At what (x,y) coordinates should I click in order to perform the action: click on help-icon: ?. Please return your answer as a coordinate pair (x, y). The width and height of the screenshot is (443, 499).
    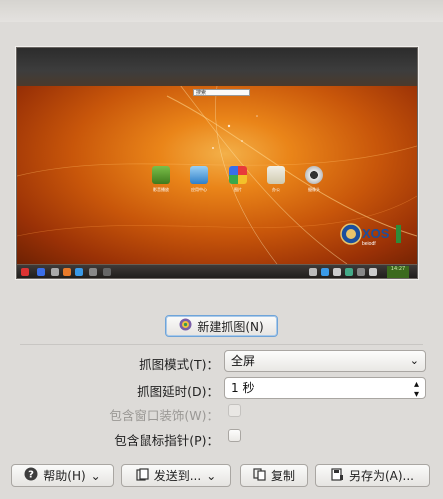
    Looking at the image, I should click on (31, 475).